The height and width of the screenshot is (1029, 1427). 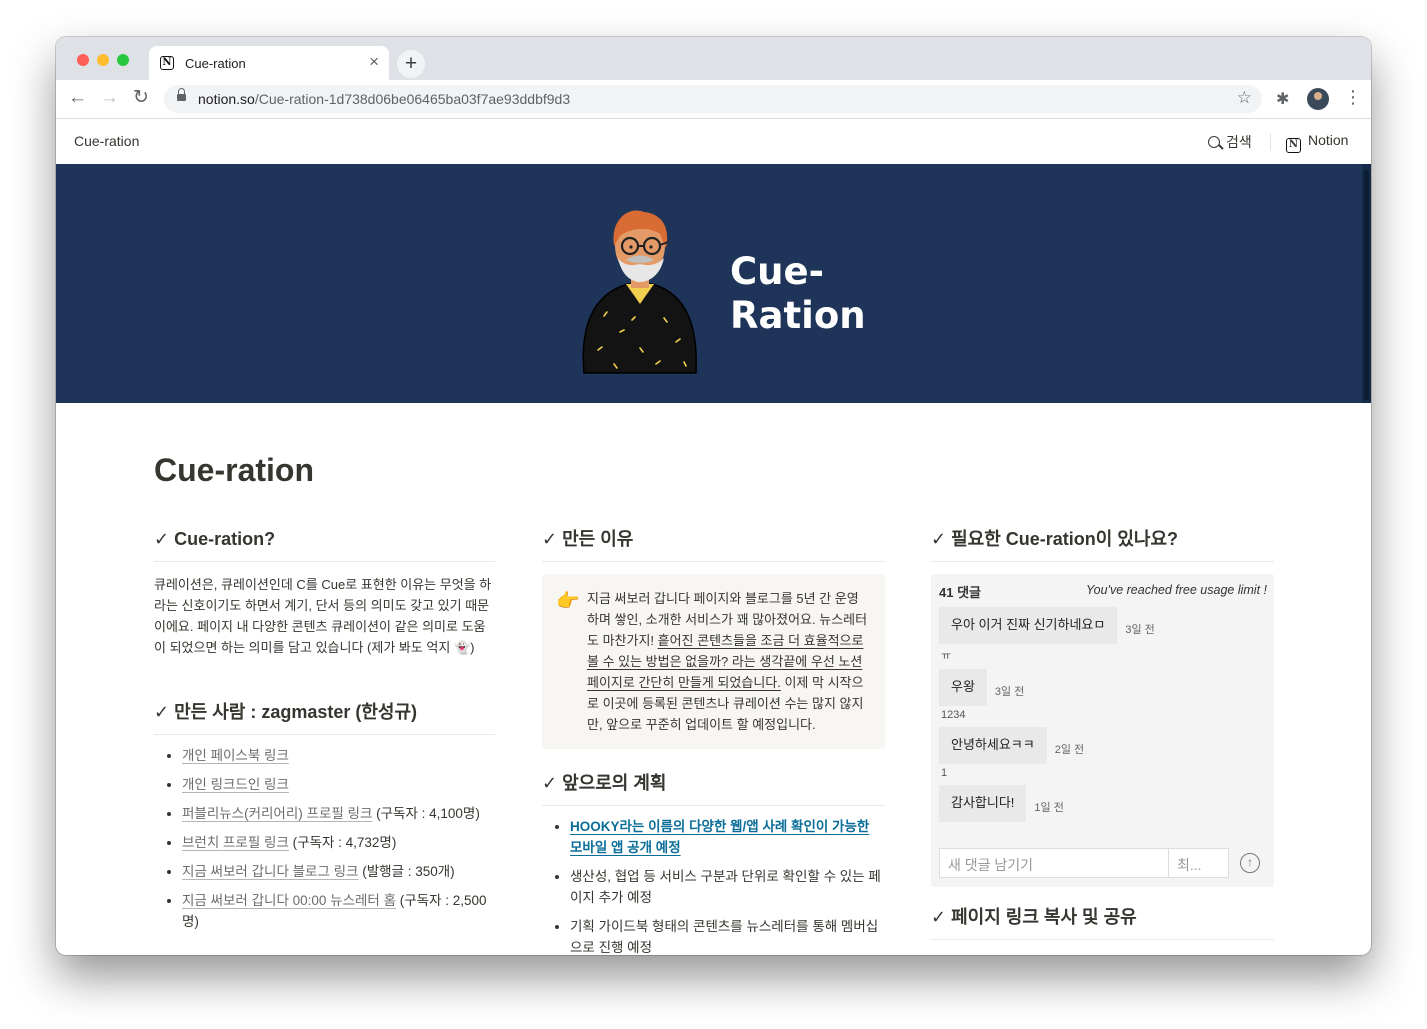 I want to click on maximize-window-button, so click(x=123, y=60).